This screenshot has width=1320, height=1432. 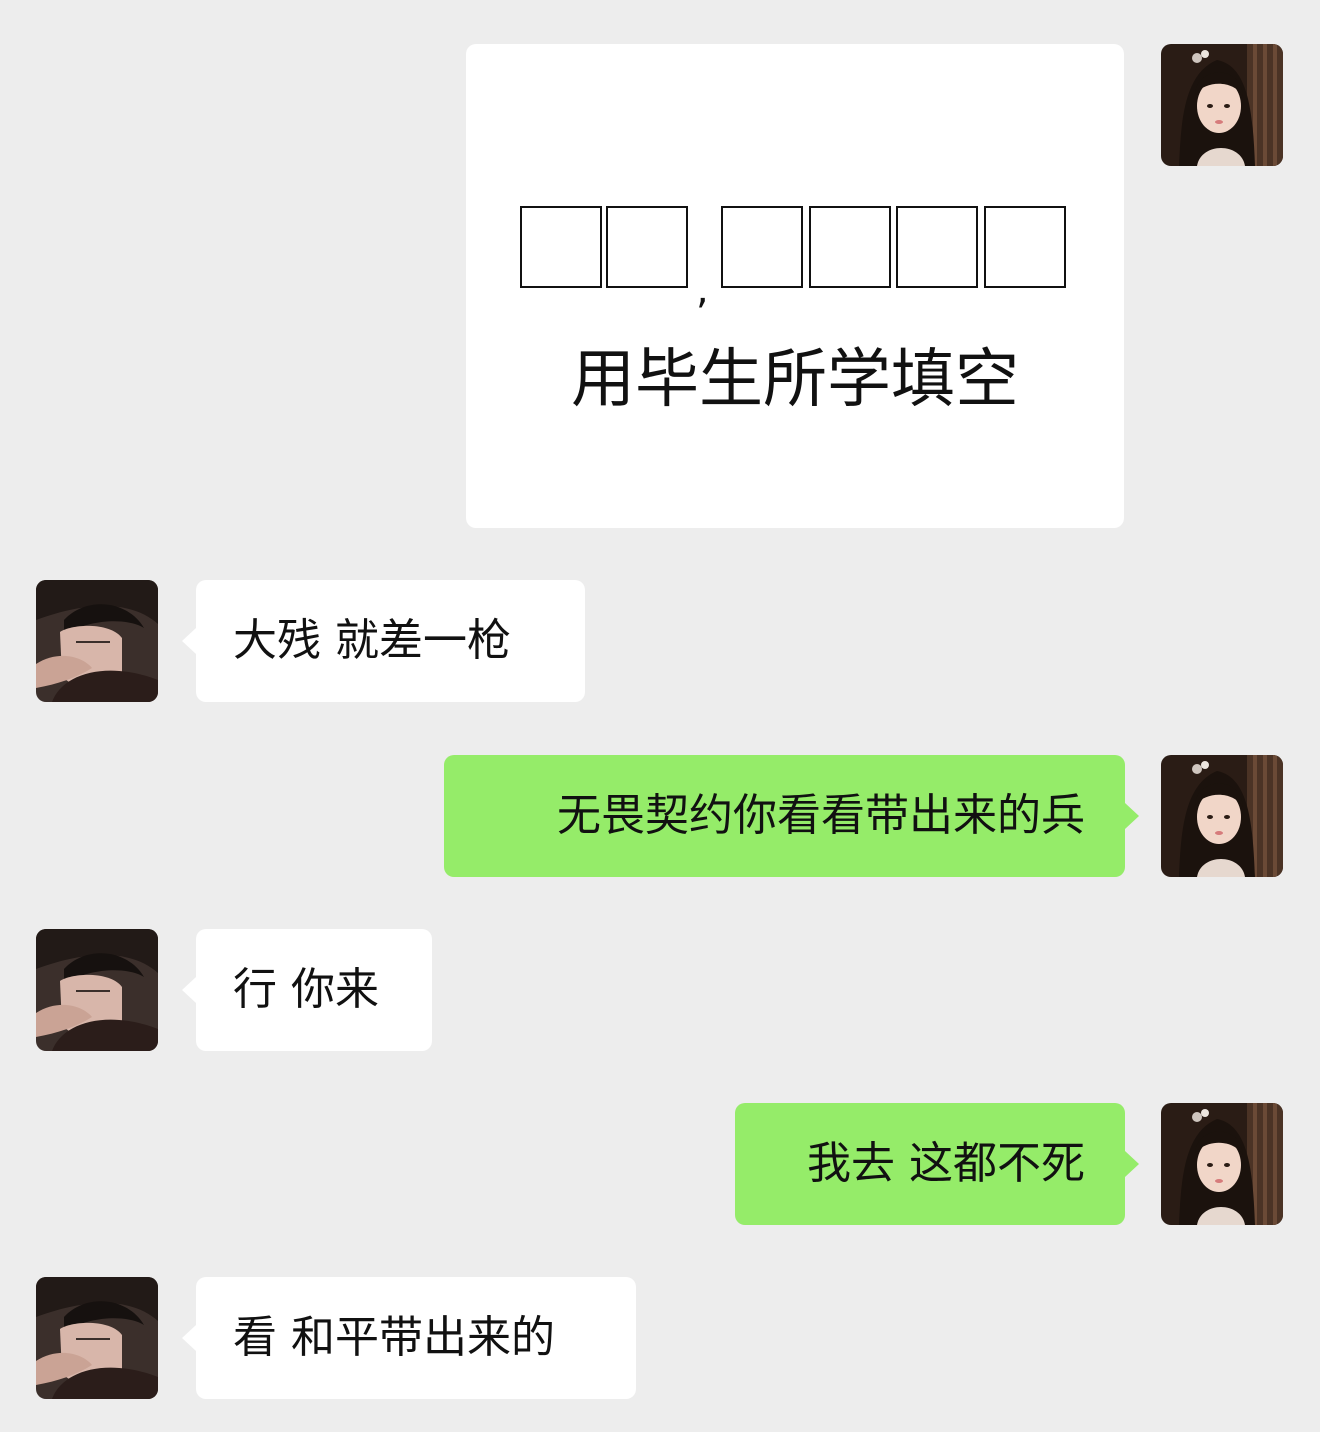 I want to click on message-text: 大残 就差一枪, so click(x=372, y=640).